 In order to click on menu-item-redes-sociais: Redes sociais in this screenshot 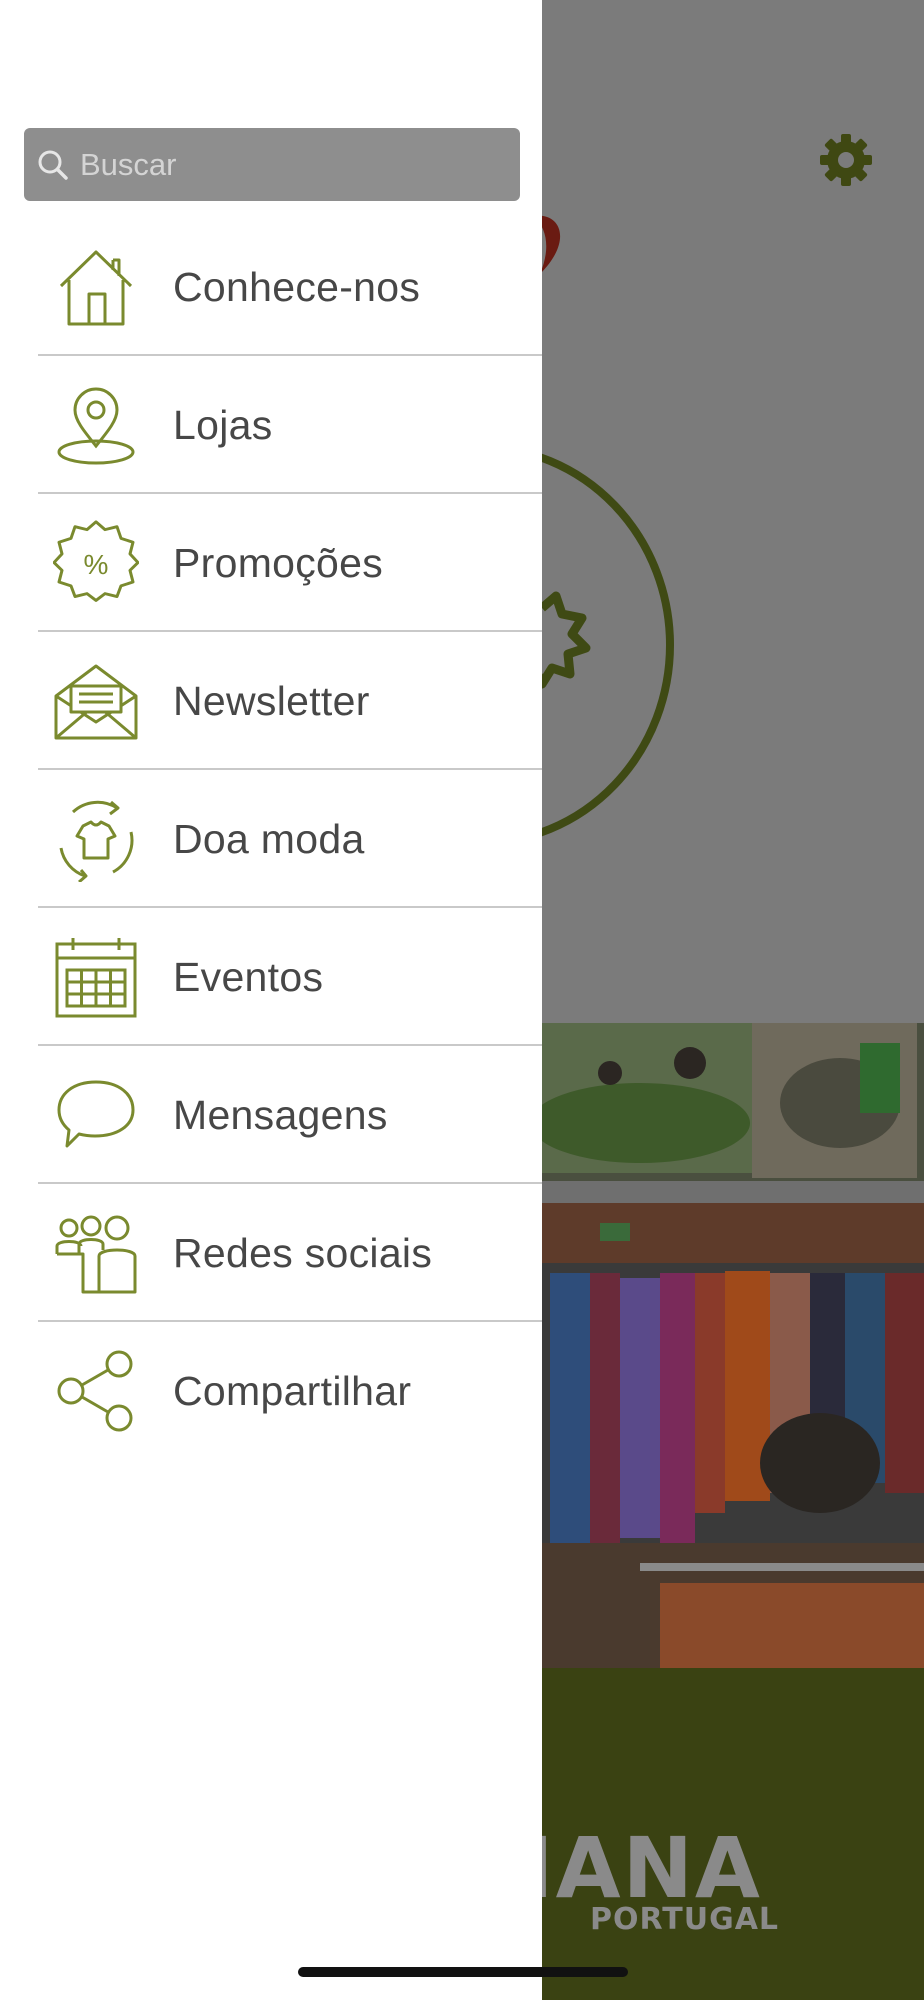, I will do `click(271, 1253)`.